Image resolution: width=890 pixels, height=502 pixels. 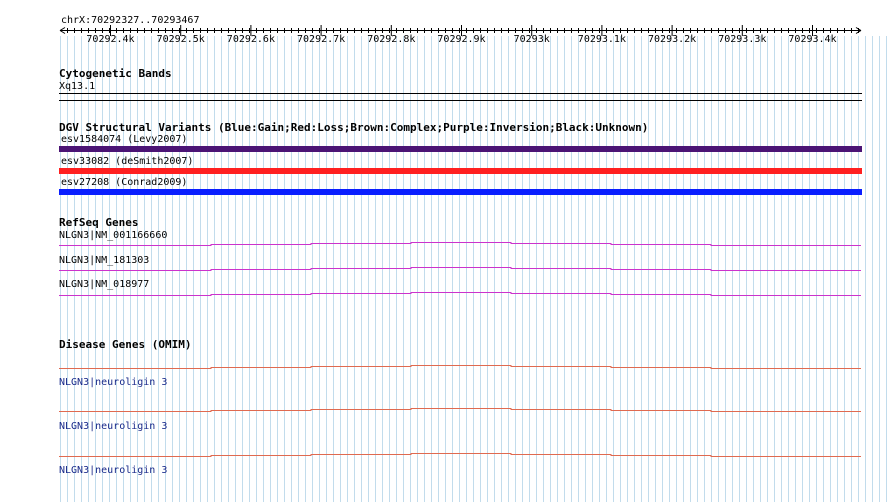 I want to click on cytoband-track-title: Cytogenetic Bands, so click(x=115, y=73).